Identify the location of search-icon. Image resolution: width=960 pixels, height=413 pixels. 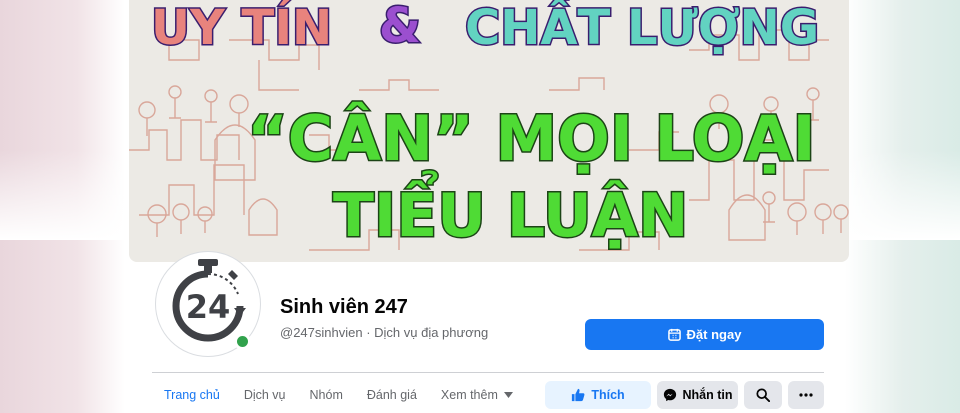
(763, 395).